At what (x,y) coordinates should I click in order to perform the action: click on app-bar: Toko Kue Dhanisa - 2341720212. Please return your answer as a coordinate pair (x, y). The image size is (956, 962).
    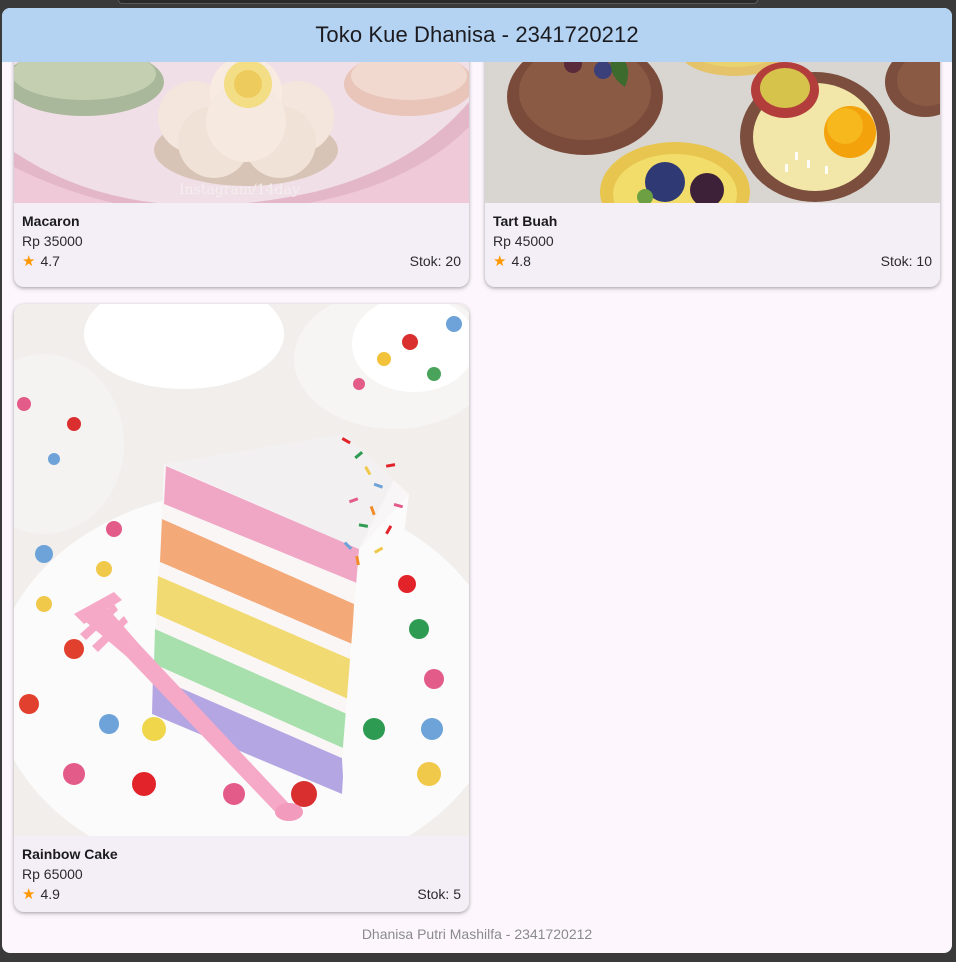
    Looking at the image, I should click on (477, 35).